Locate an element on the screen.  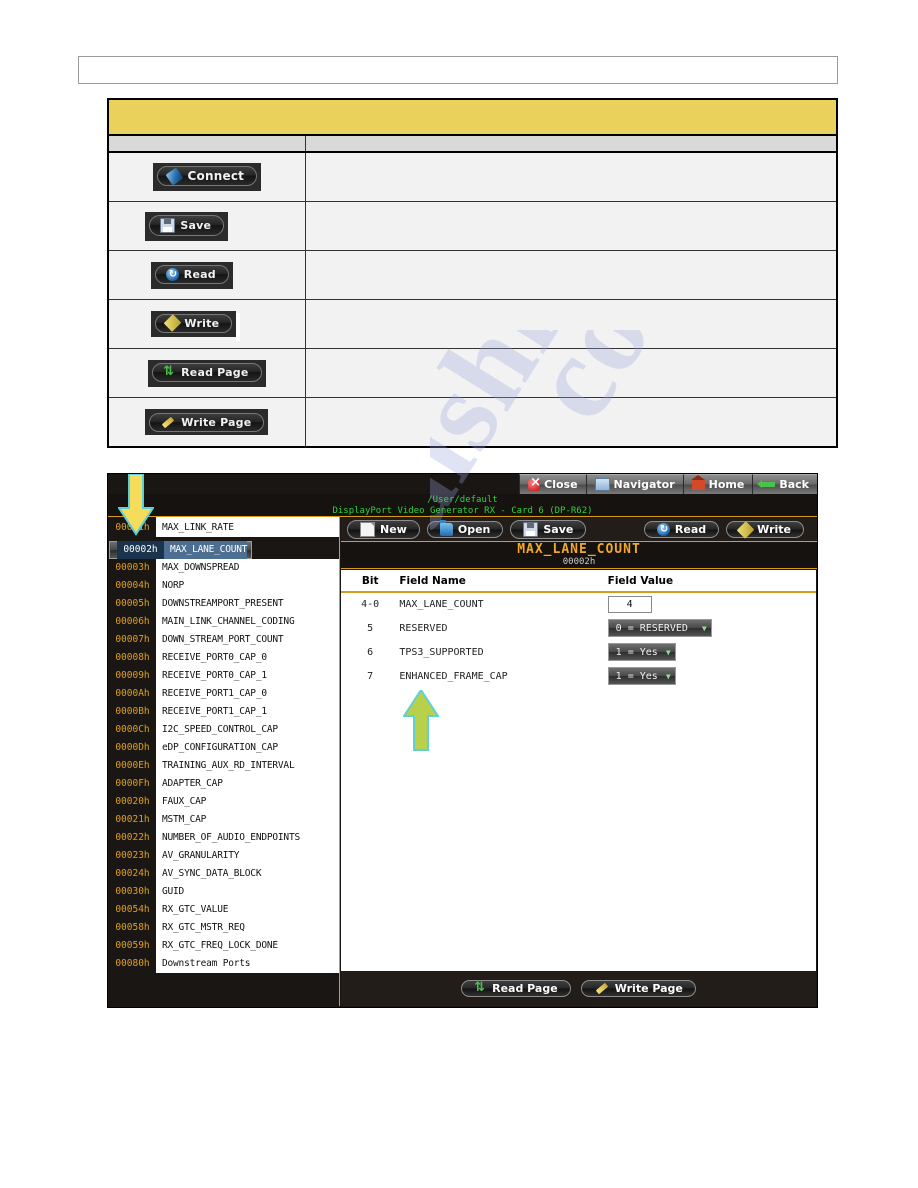
register-row: 0000Bh RECEIVE_PORT1_CAP_1 is located at coordinates (224, 712).